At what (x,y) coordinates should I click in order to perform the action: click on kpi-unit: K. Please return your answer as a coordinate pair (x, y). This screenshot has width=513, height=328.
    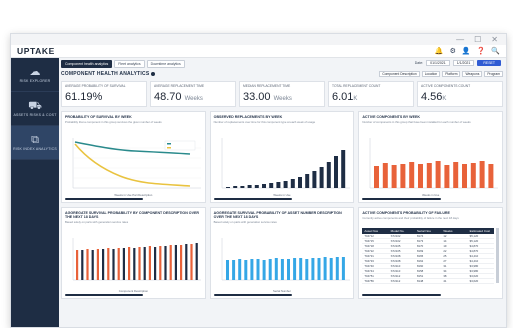
    Looking at the image, I should click on (355, 99).